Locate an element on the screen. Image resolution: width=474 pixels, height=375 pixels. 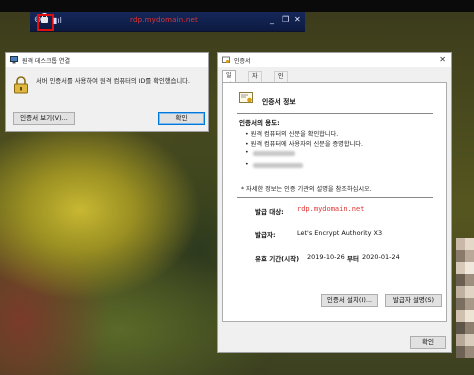
issued-by-label: 발급자: is located at coordinates (265, 235).